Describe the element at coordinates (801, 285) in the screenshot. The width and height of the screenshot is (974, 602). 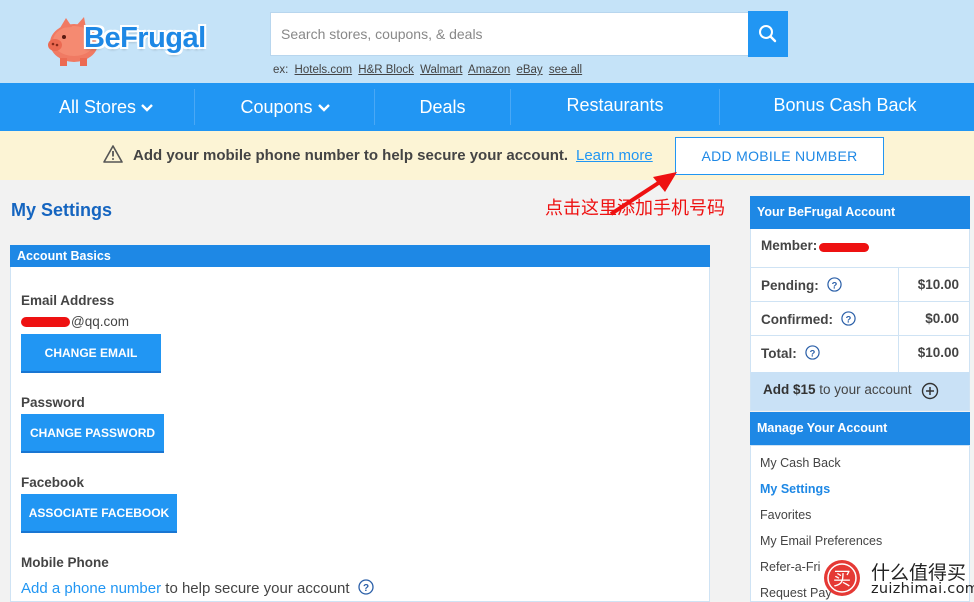
I see `pending-label: Pending: ?` at that location.